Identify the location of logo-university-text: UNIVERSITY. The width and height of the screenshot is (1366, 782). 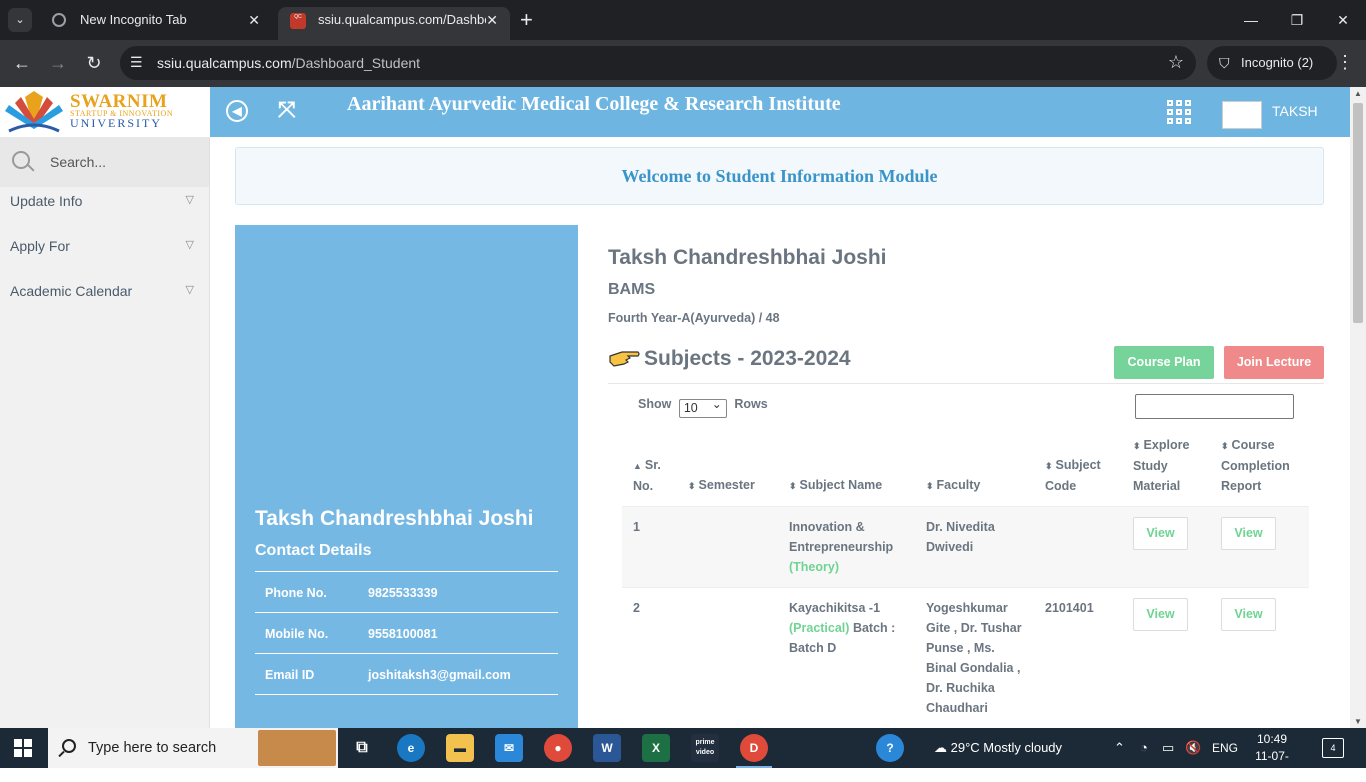
(116, 123).